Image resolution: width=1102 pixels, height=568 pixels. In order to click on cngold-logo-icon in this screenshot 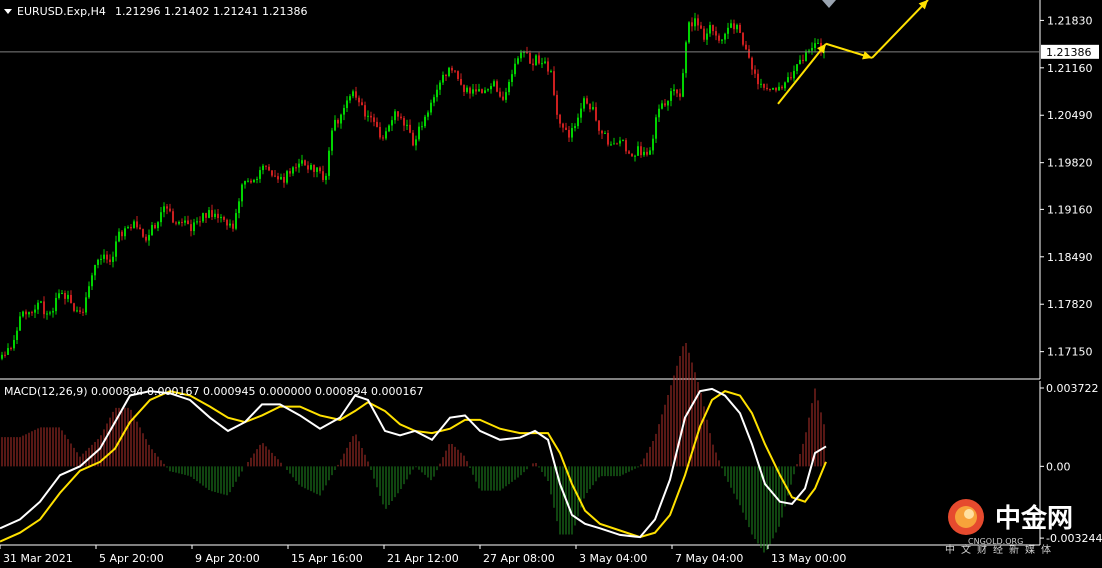, I will do `click(966, 517)`.